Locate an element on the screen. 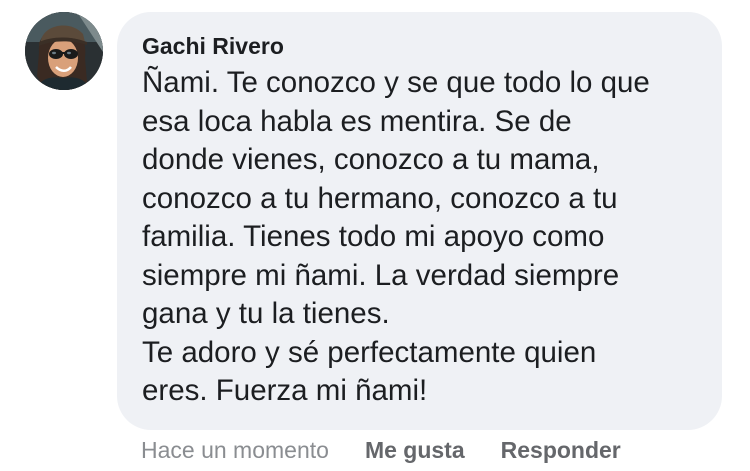 This screenshot has width=750, height=471. comment-line: Te adoro y sé perfectamente quien is located at coordinates (369, 352).